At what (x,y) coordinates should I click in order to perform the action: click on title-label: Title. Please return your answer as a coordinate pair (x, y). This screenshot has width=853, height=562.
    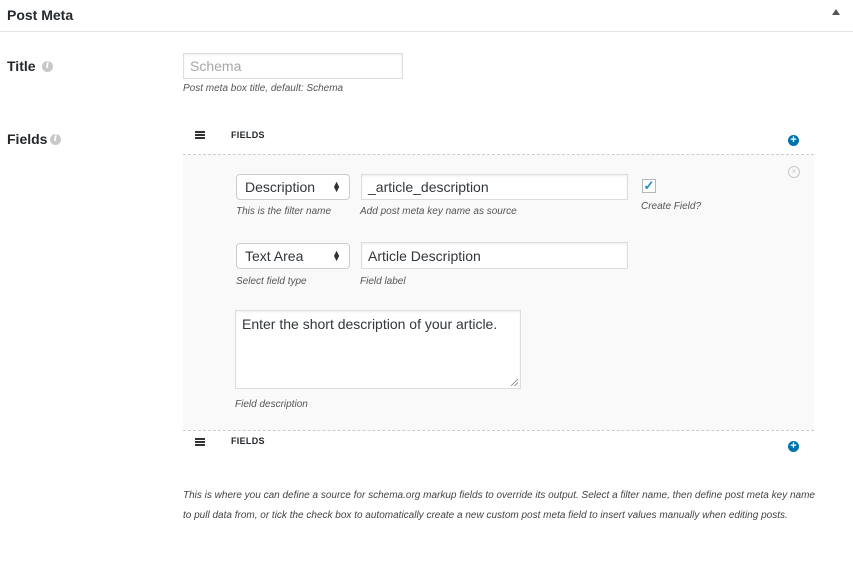
    Looking at the image, I should click on (21, 66).